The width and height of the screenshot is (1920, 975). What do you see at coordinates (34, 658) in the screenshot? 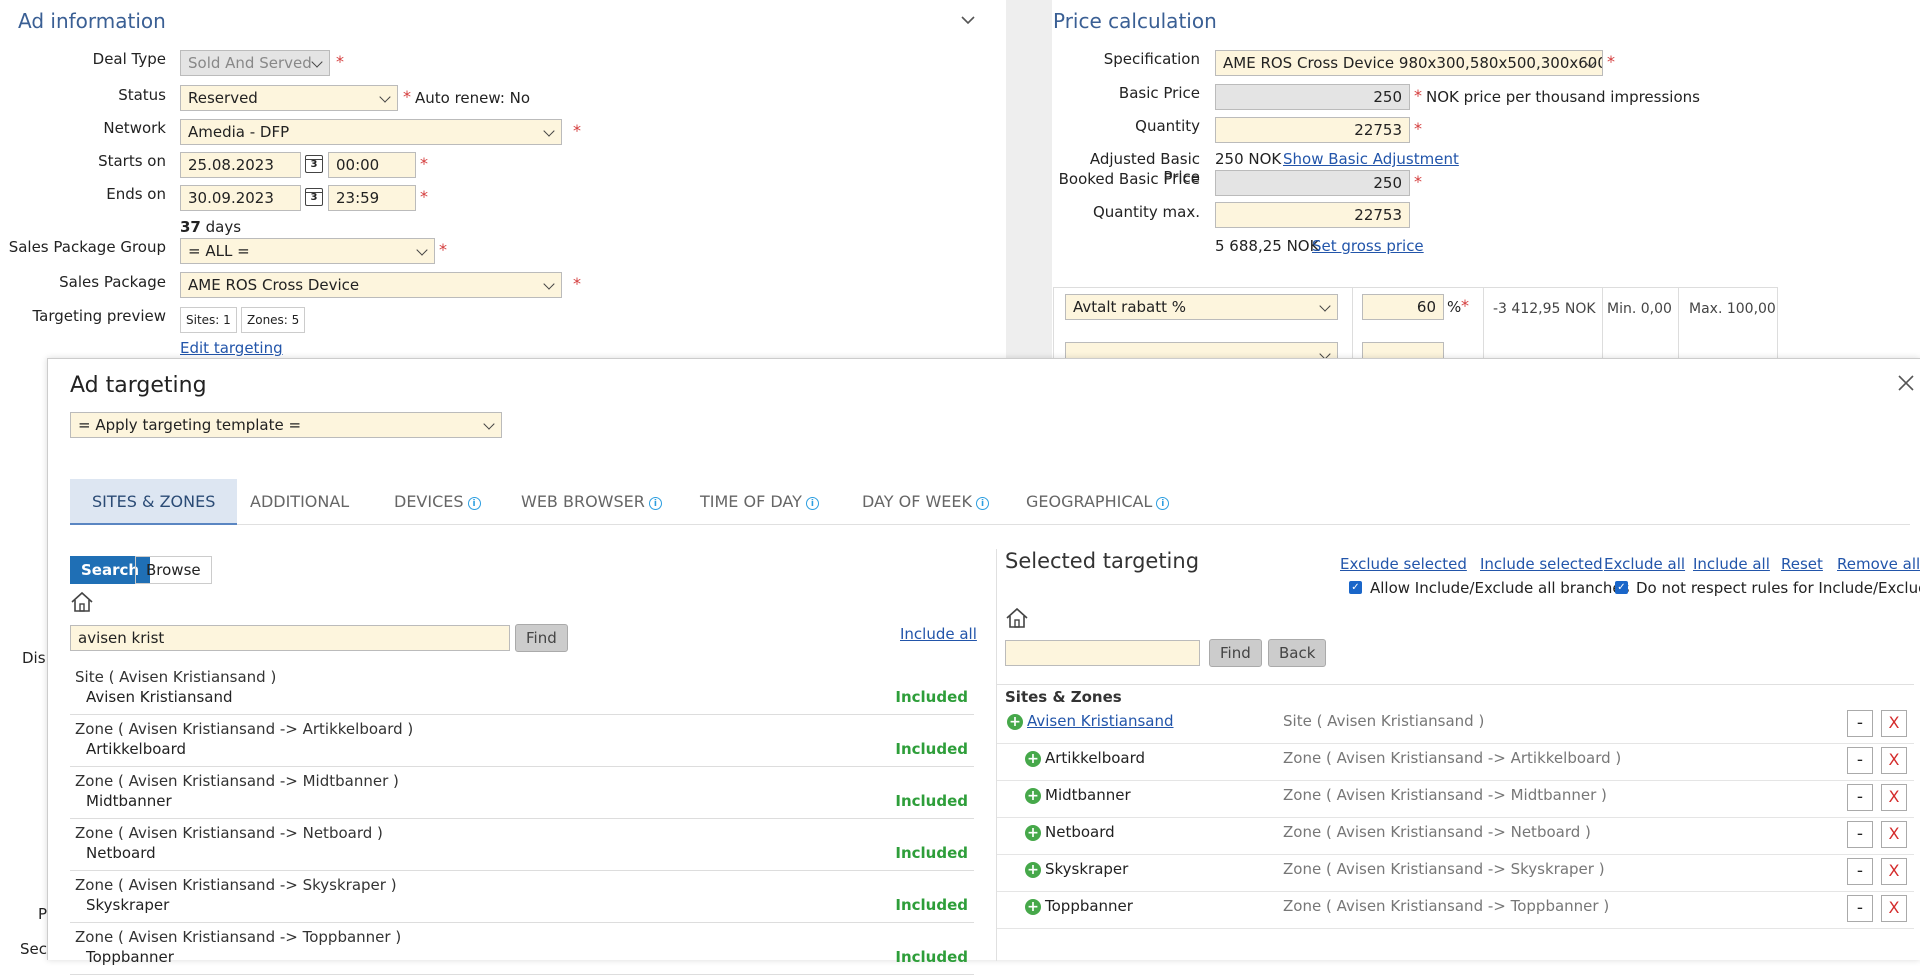
I see `partial-label-dis: Dis` at bounding box center [34, 658].